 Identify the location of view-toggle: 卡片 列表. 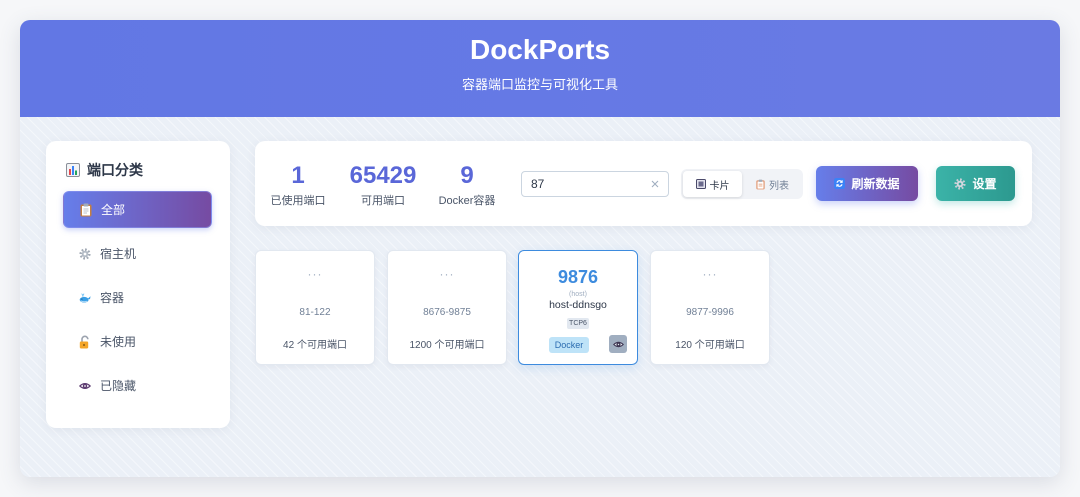
(742, 184).